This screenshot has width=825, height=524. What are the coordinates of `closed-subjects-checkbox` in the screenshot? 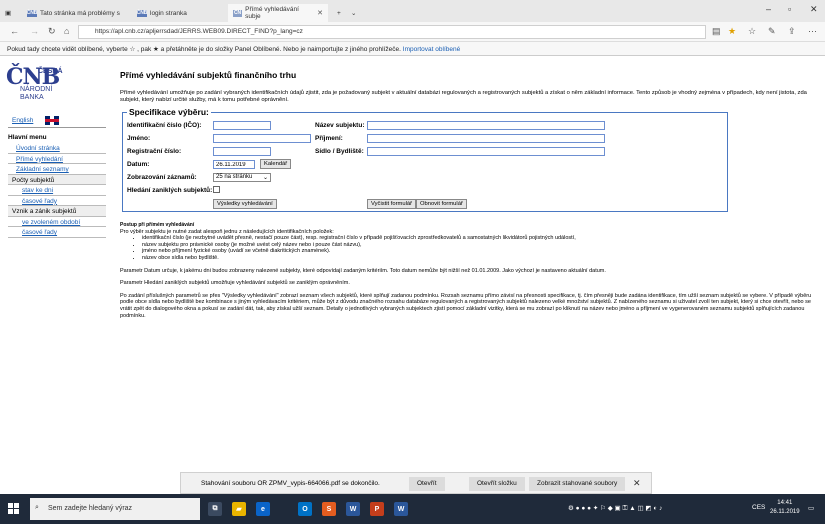 It's located at (216, 189).